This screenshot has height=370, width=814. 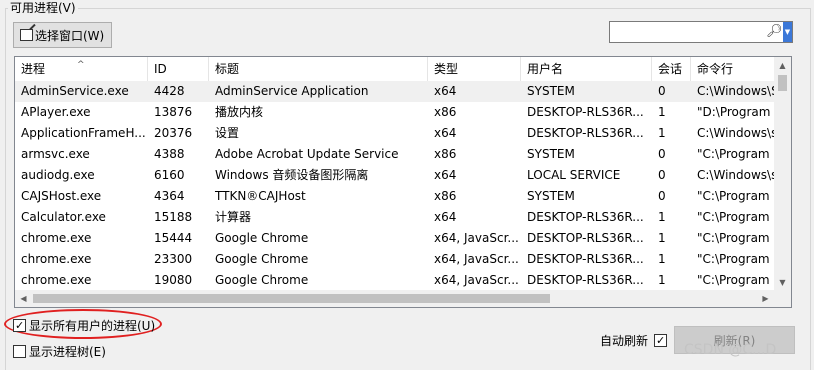 What do you see at coordinates (173, 217) in the screenshot?
I see `cell-process-id: 15188` at bounding box center [173, 217].